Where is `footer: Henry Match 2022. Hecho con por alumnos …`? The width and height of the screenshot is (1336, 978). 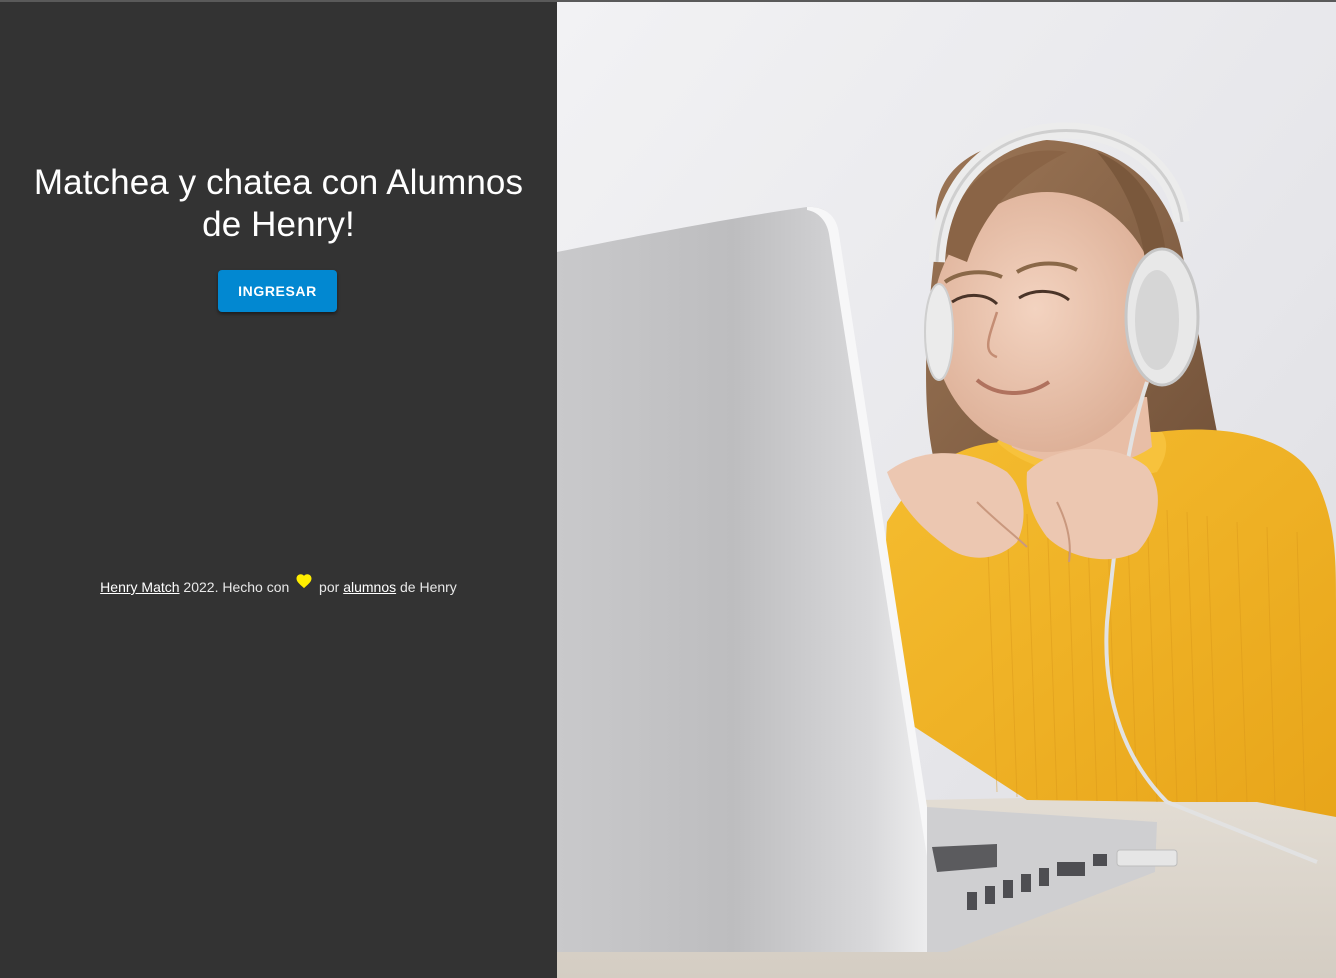 footer: Henry Match 2022. Hecho con por alumnos … is located at coordinates (278, 585).